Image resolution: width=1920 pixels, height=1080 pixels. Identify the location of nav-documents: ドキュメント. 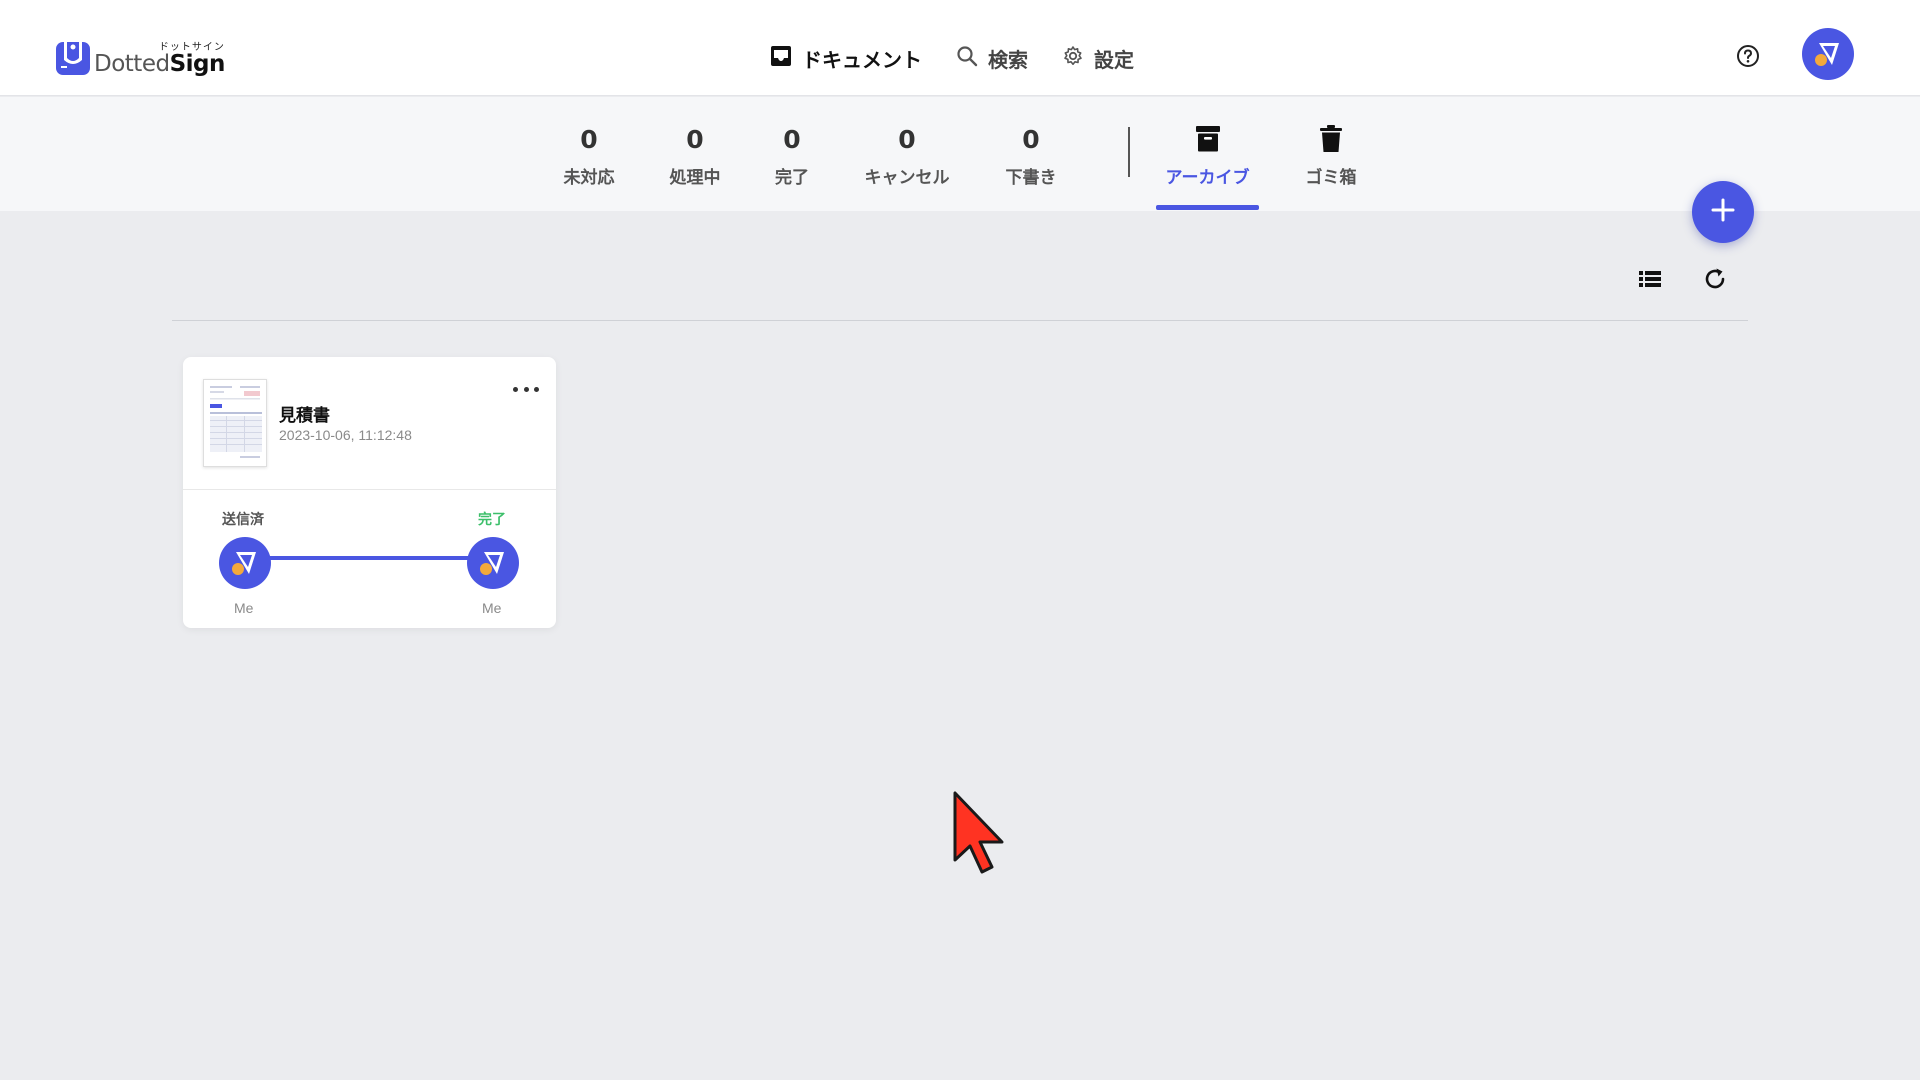
(846, 58).